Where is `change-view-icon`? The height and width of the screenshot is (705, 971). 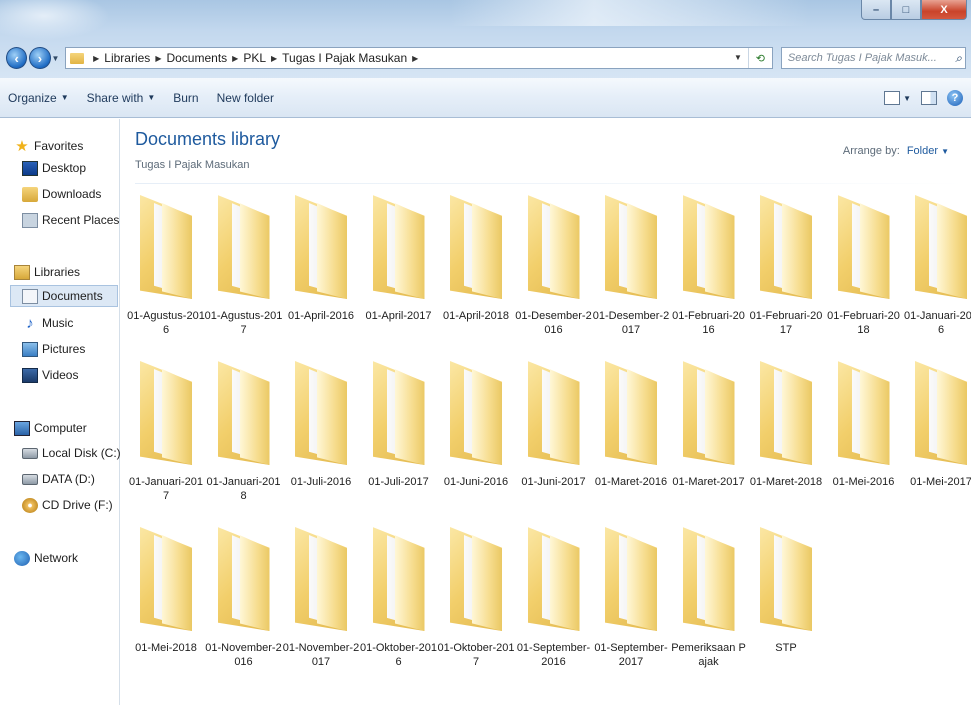
change-view-icon is located at coordinates (892, 98).